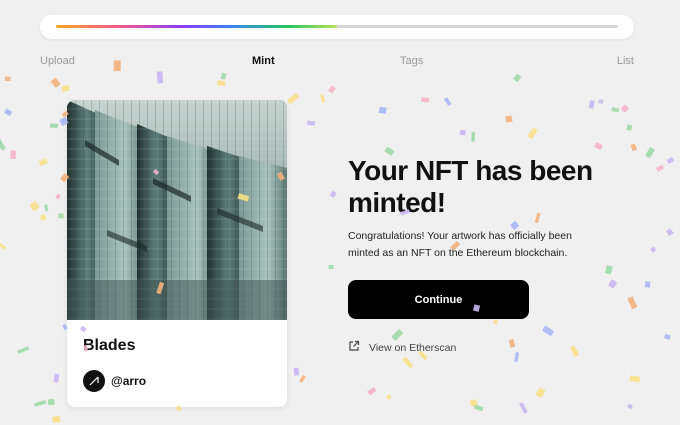 The image size is (680, 425). What do you see at coordinates (337, 62) in the screenshot?
I see `step-labels: Upload Mint Tags List` at bounding box center [337, 62].